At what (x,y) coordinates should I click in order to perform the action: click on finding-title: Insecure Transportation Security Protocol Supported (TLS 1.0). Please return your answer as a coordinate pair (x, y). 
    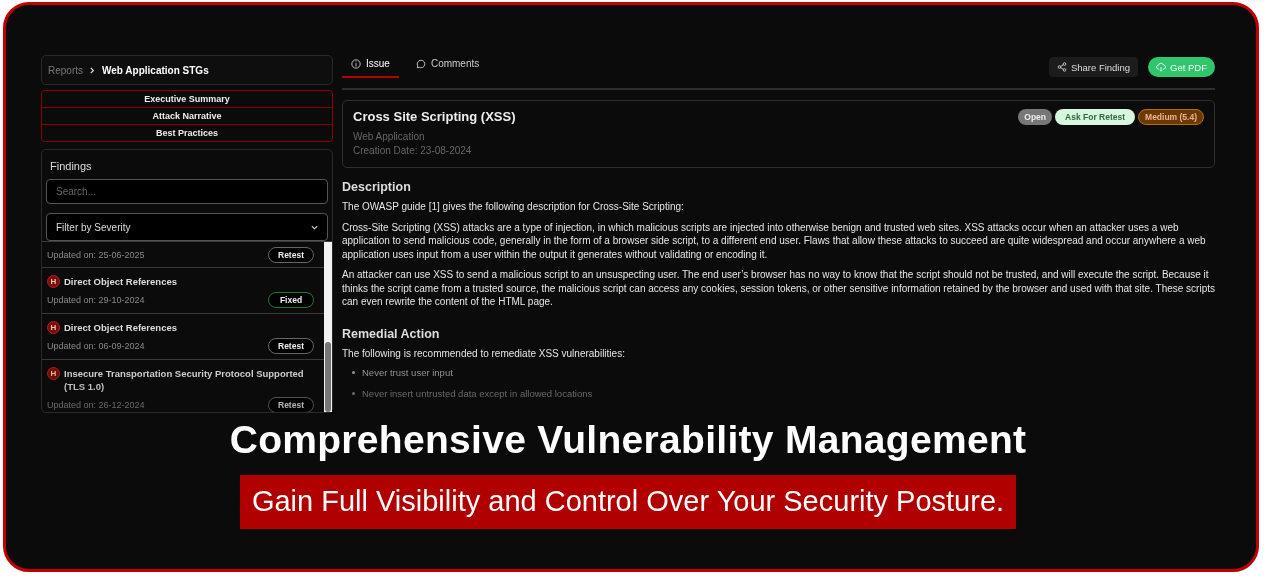
    Looking at the image, I should click on (189, 380).